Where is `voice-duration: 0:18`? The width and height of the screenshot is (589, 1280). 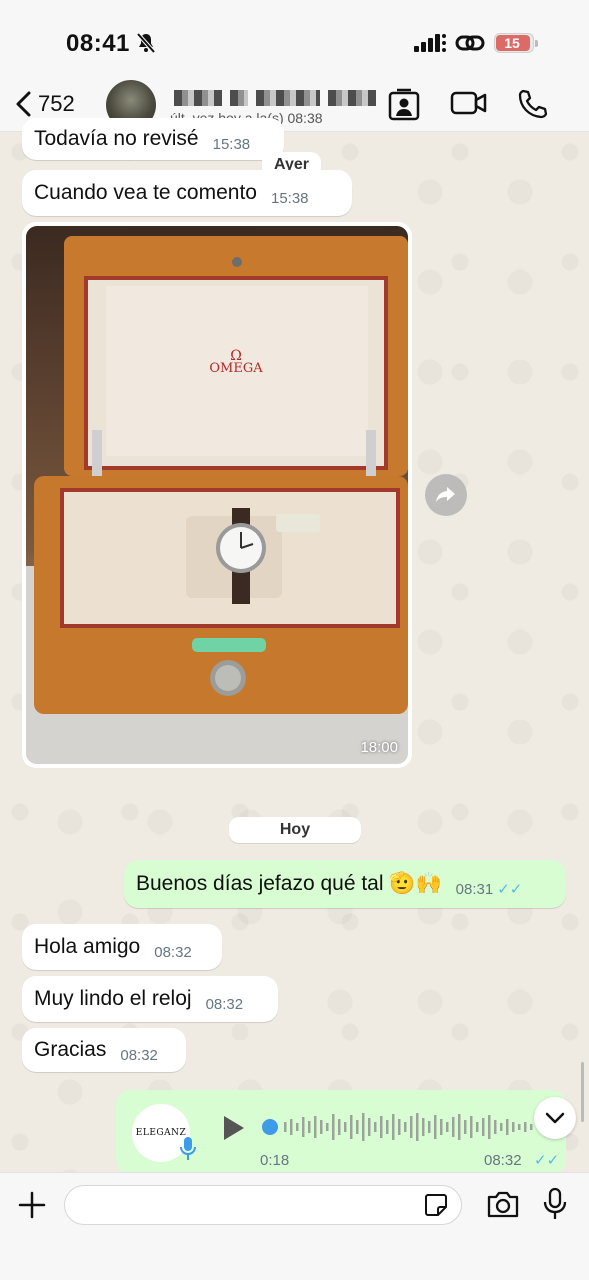
voice-duration: 0:18 is located at coordinates (275, 1160).